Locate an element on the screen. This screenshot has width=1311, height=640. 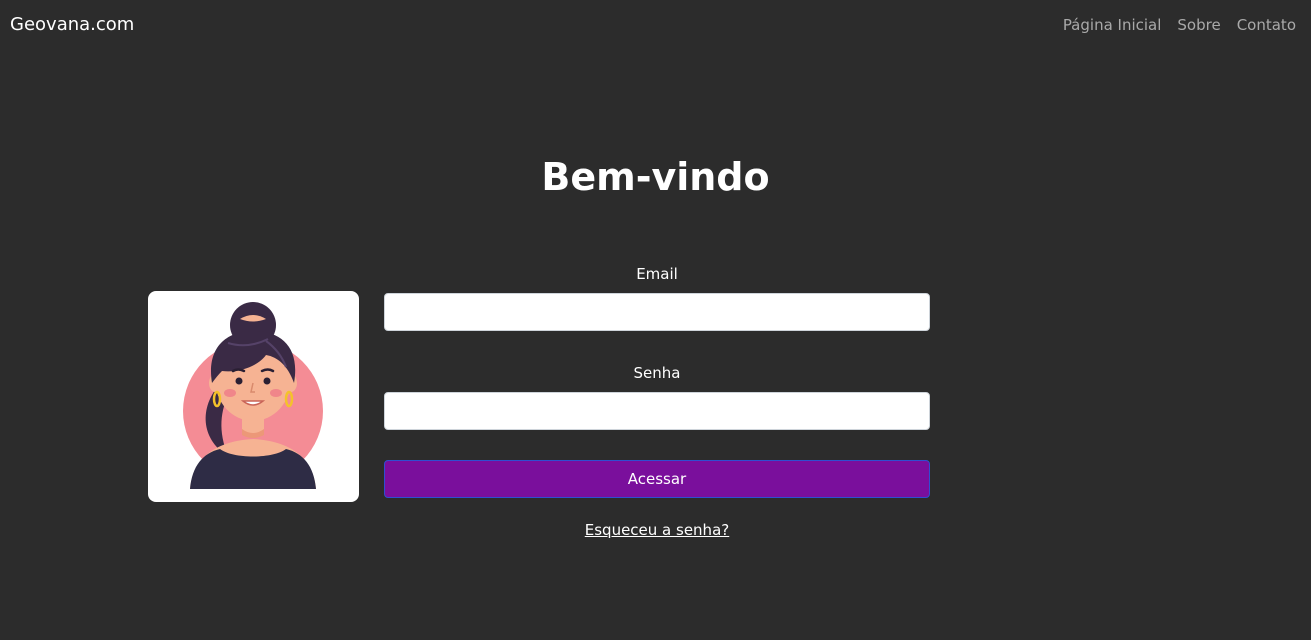
brand-link: Geovana.com is located at coordinates (72, 24).